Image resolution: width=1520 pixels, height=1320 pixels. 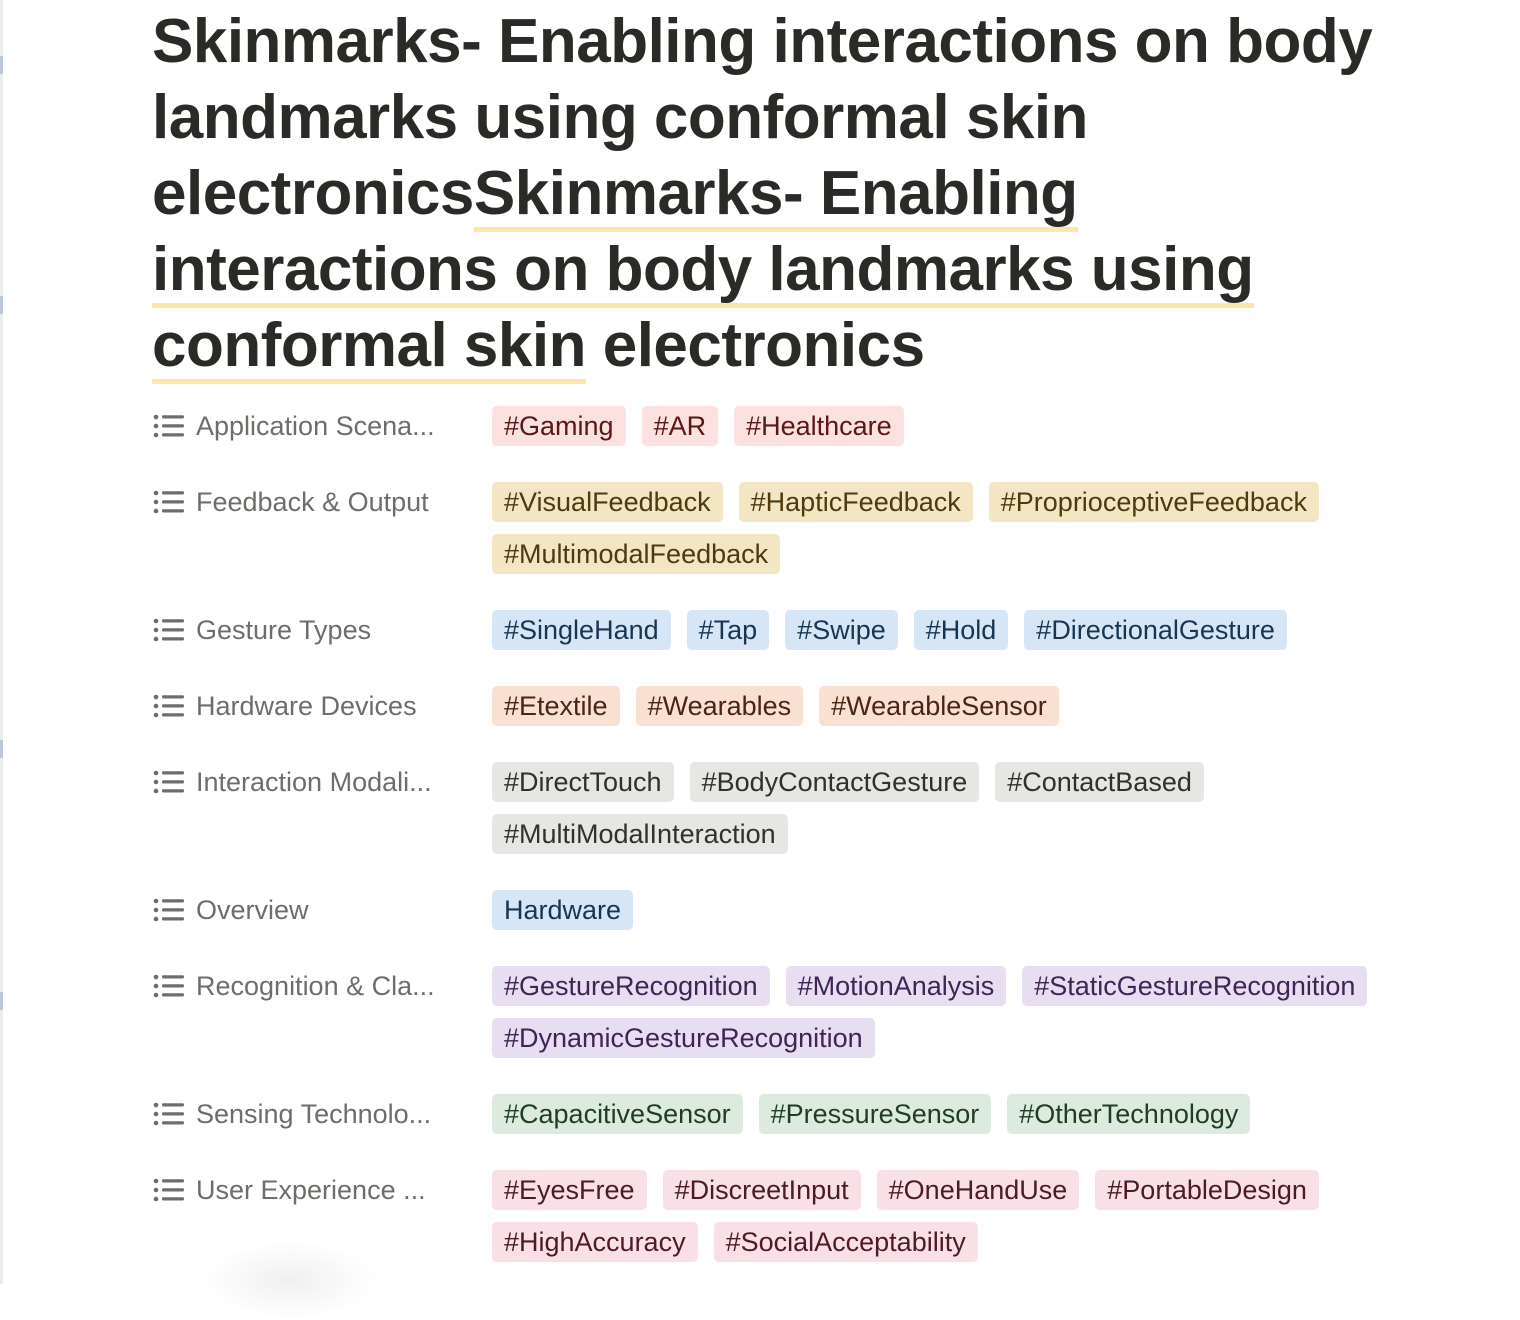 What do you see at coordinates (819, 426) in the screenshot?
I see `tag-chip: #Healthcare` at bounding box center [819, 426].